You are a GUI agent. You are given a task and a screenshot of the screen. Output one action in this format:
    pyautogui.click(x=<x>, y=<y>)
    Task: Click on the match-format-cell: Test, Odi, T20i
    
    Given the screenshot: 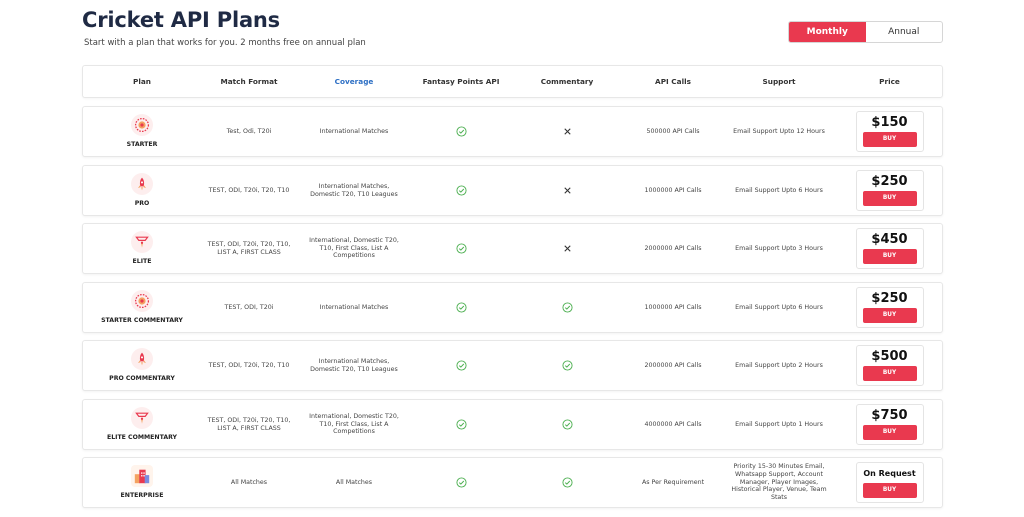 What is the action you would take?
    pyautogui.click(x=249, y=131)
    